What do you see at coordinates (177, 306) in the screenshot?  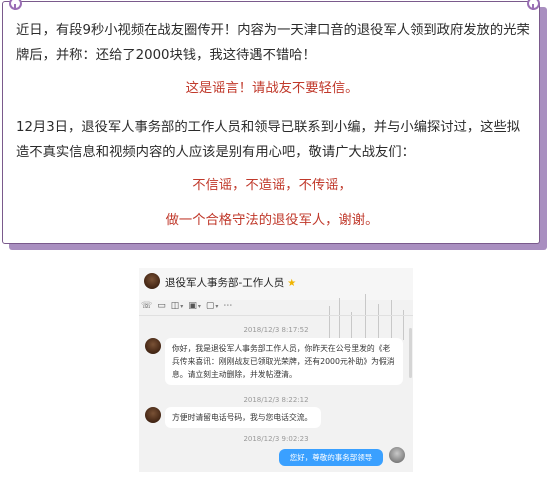 I see `remote-desktop-icon: ◫▾` at bounding box center [177, 306].